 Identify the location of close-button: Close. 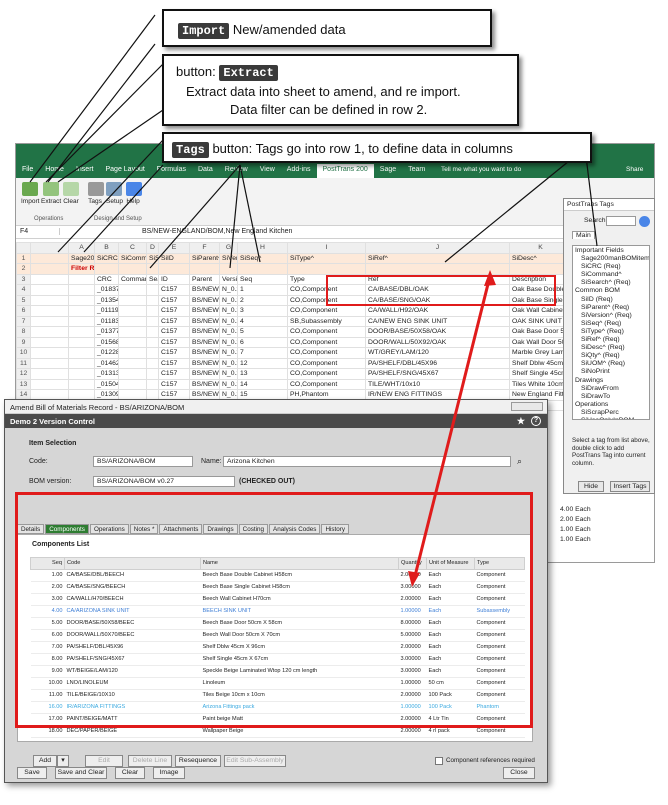
(519, 773).